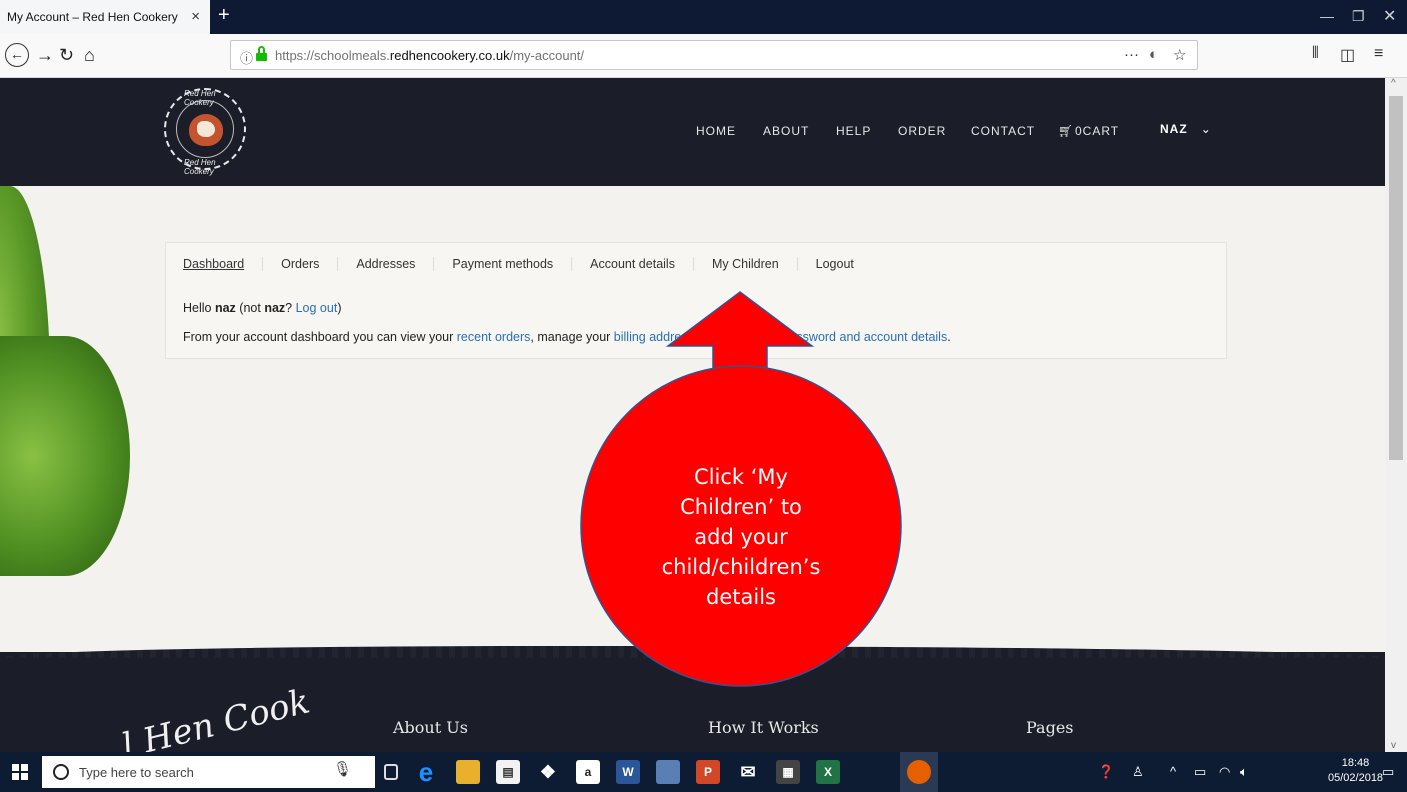  Describe the element at coordinates (1131, 54) in the screenshot. I see `page-actions-icon: ···` at that location.